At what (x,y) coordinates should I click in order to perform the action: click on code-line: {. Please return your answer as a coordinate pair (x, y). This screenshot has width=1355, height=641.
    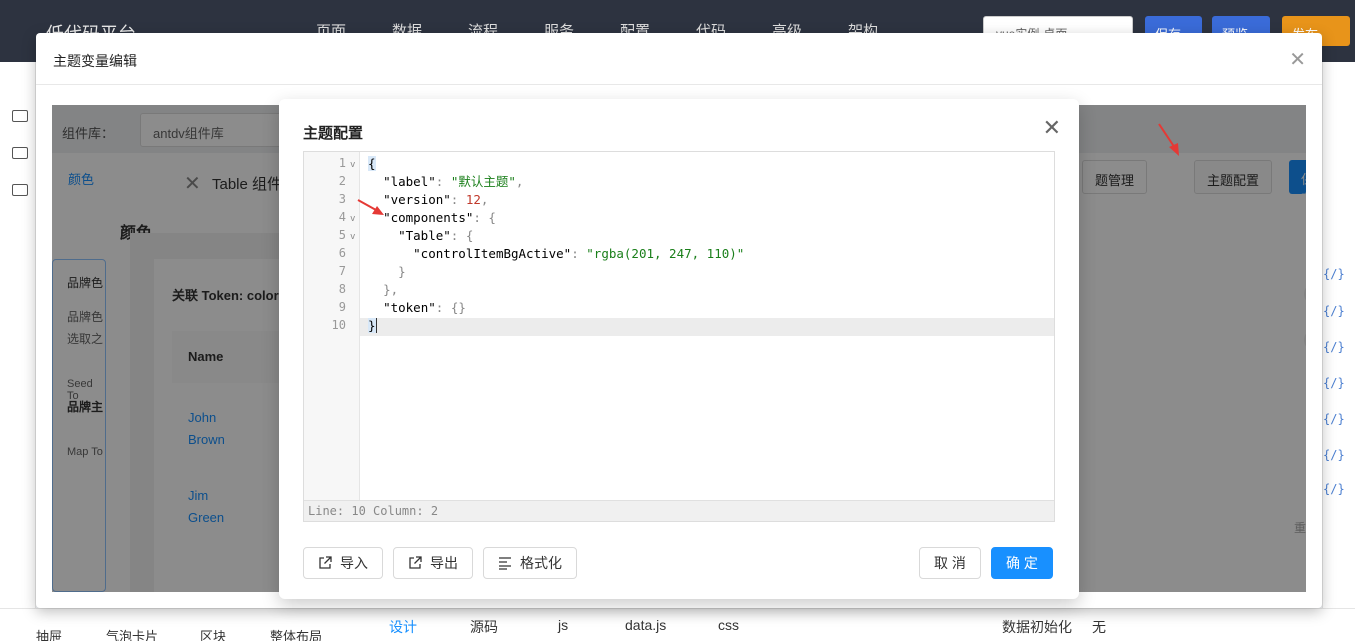
    Looking at the image, I should click on (372, 163).